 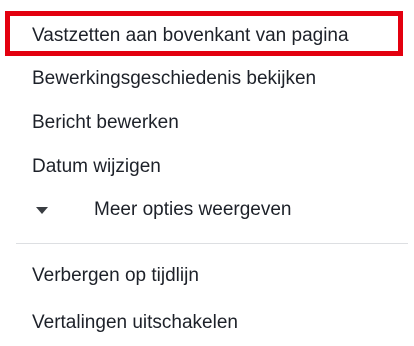 I want to click on triangle-down-icon, so click(x=42, y=210).